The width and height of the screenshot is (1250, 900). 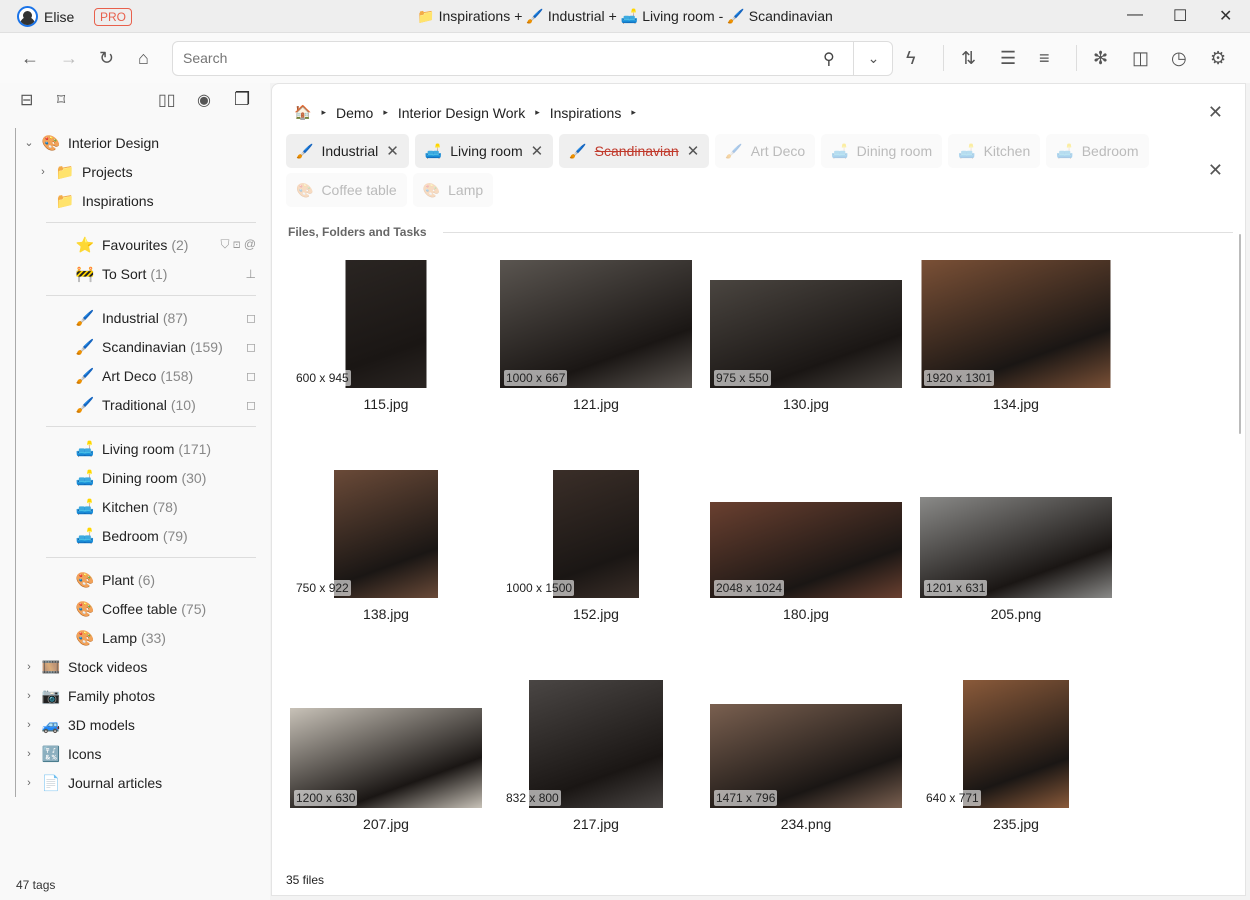 I want to click on file-item: 1471 x 796 234.png, so click(x=806, y=785).